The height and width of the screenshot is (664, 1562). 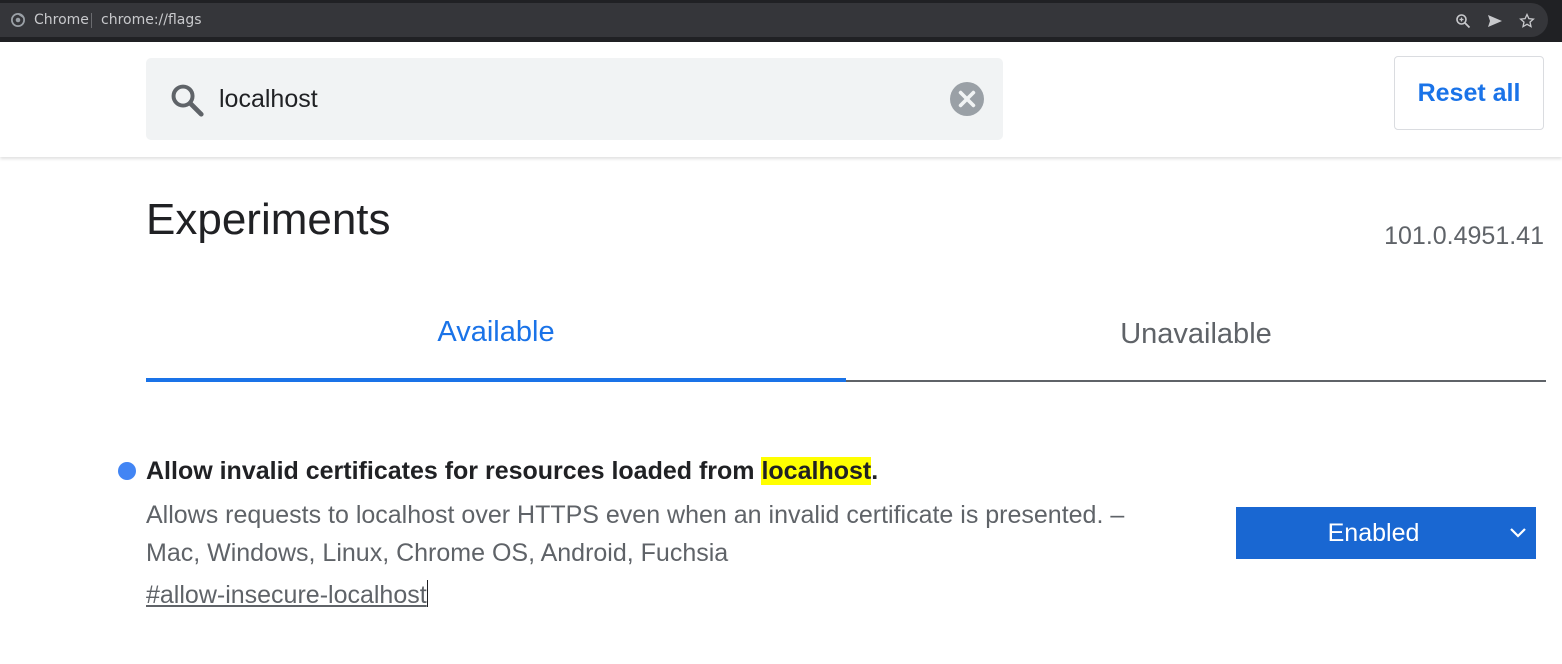 I want to click on experiment-state-value: Enabled, so click(x=1373, y=533).